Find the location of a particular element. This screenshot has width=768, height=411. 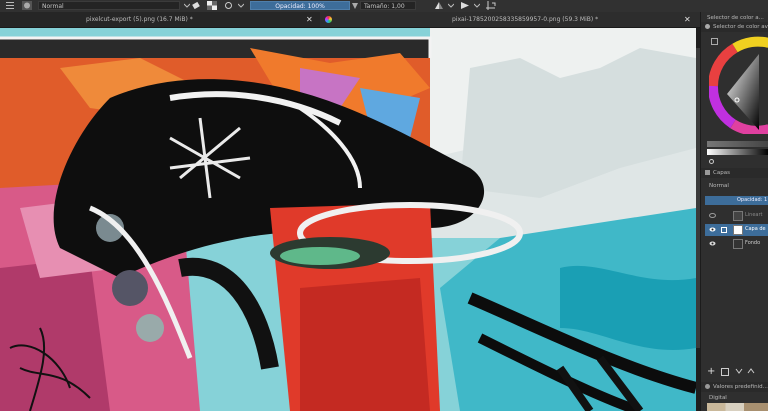

color-preview-bar is located at coordinates (737, 144).